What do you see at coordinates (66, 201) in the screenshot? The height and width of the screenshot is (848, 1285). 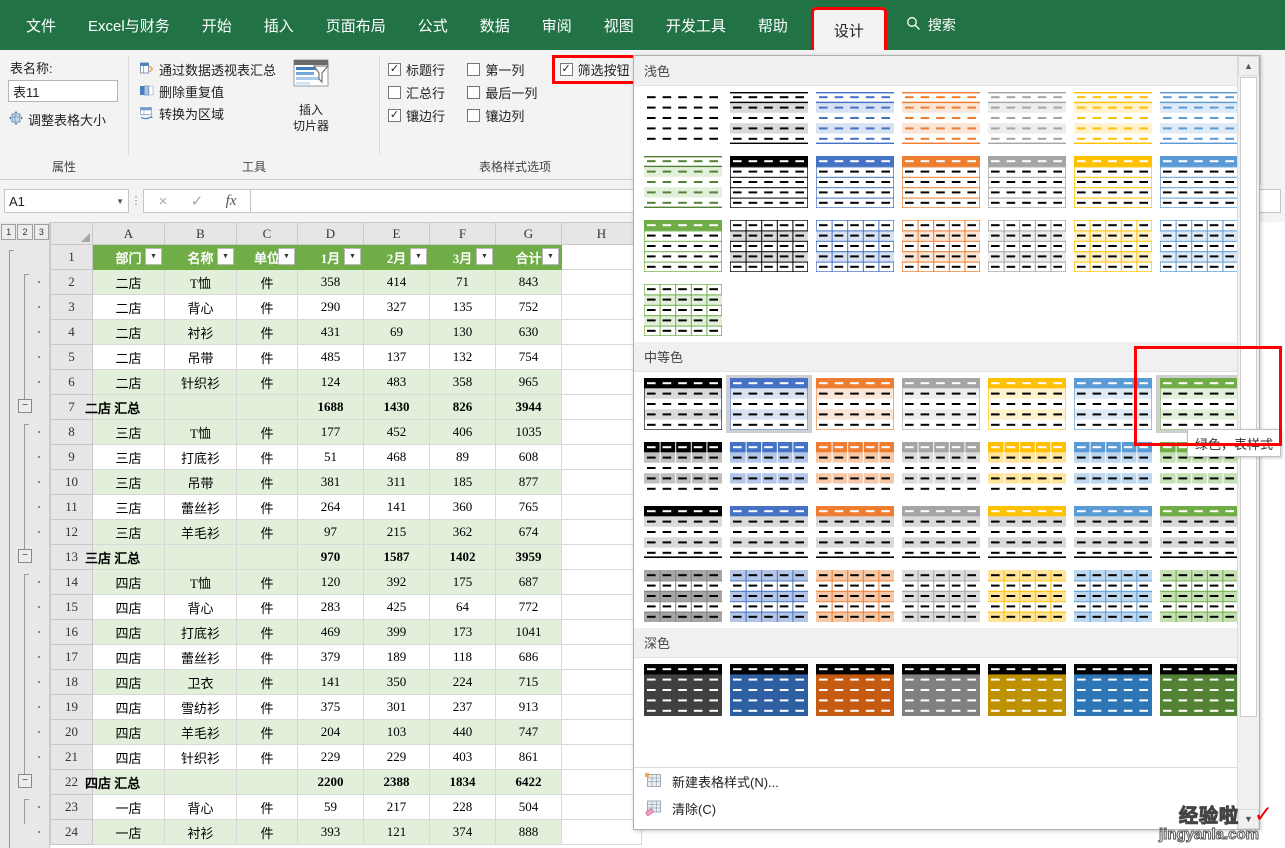 I see `name-box: A1 ▼` at bounding box center [66, 201].